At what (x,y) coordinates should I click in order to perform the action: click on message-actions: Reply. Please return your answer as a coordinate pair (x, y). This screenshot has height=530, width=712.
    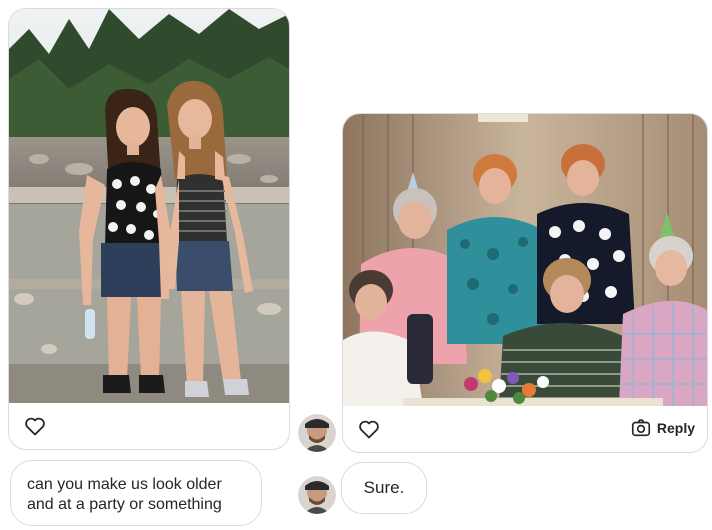
    Looking at the image, I should click on (525, 429).